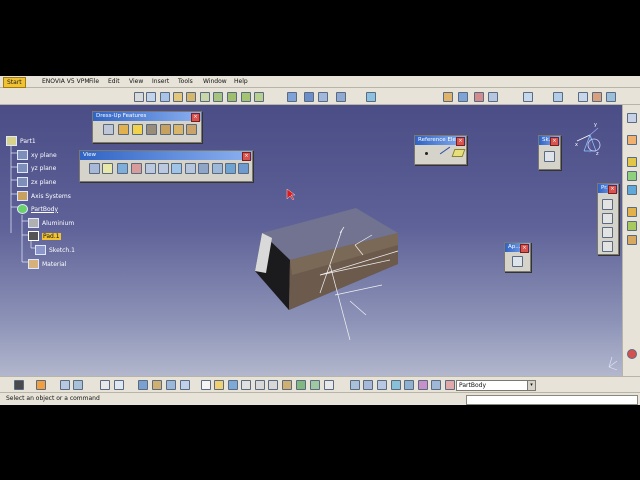 The width and height of the screenshot is (640, 480). I want to click on update-all-icon, so click(78, 385).